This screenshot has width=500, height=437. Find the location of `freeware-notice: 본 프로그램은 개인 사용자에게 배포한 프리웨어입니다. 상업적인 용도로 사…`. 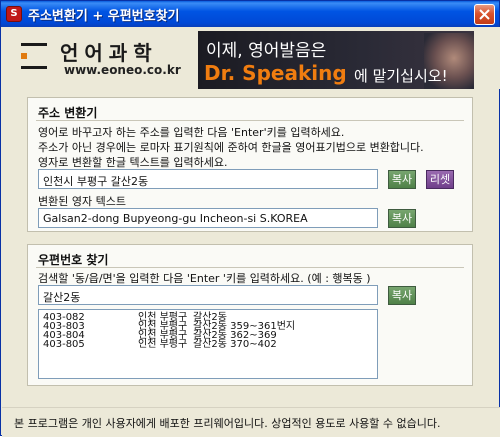

freeware-notice: 본 프로그램은 개인 사용자에게 배포한 프리웨어입니다. 상업적인 용도로 사… is located at coordinates (227, 423).